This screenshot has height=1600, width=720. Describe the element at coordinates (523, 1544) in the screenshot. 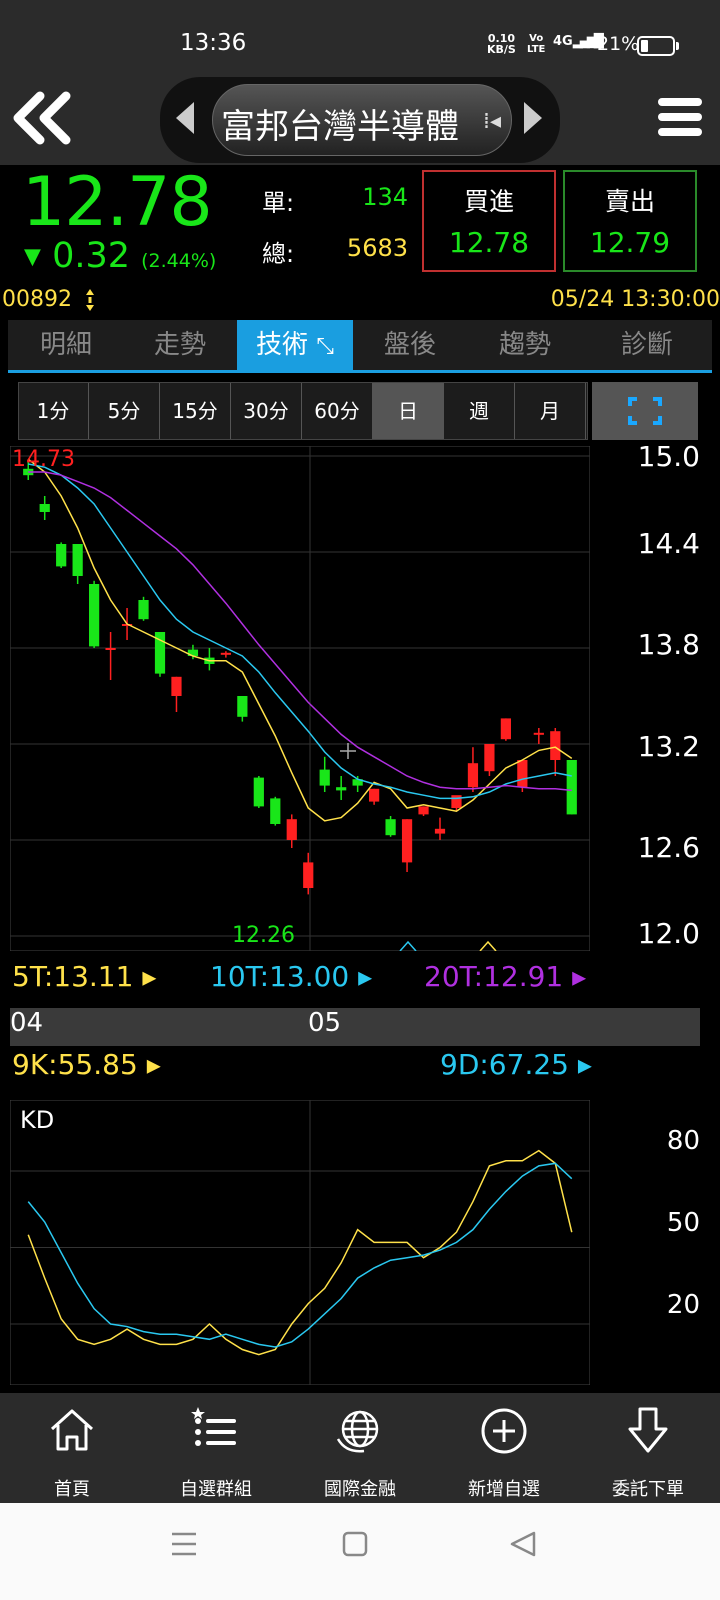

I see `back-triangle-icon` at that location.